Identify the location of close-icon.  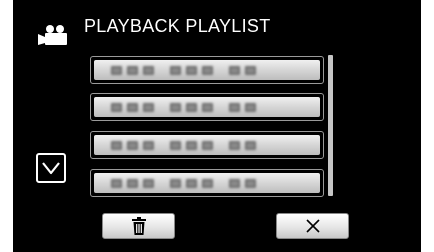
(312, 226).